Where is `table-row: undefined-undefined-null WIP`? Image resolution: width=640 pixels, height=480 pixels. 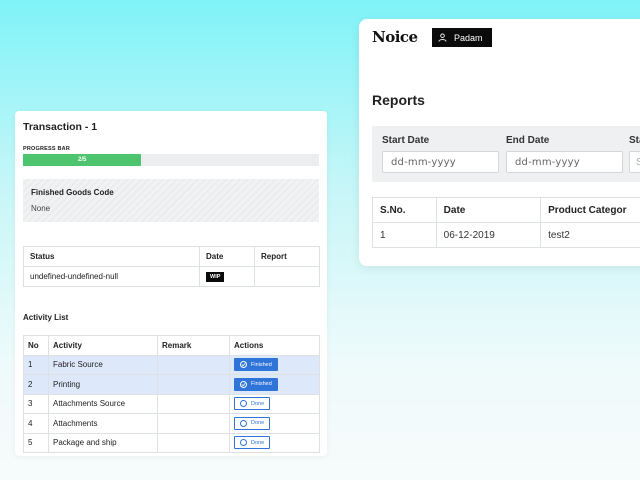 table-row: undefined-undefined-null WIP is located at coordinates (171, 276).